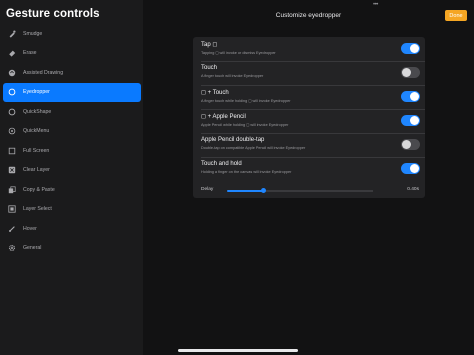 The image size is (474, 355). I want to click on sidebar-item-label: QuickShape, so click(37, 111).